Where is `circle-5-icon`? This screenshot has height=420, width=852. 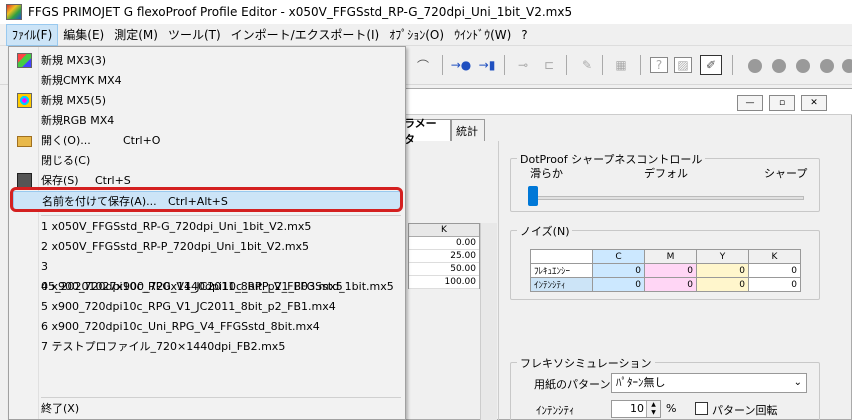
circle-5-icon is located at coordinates (847, 66).